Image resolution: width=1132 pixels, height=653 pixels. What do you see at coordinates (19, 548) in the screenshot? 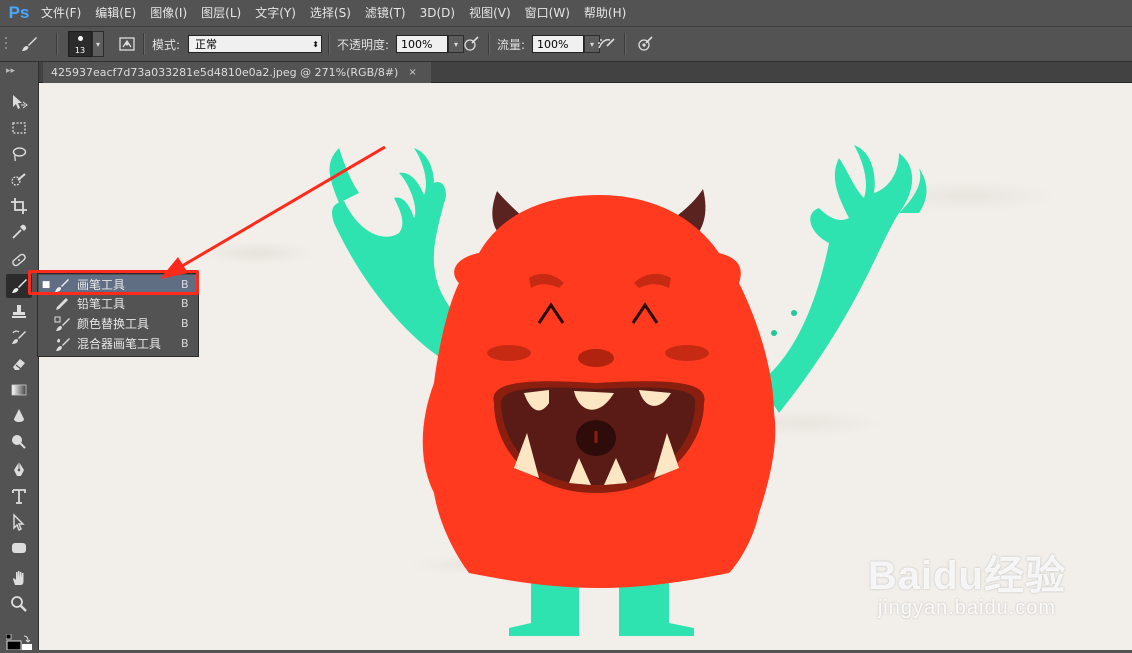
I see `shape-tool` at bounding box center [19, 548].